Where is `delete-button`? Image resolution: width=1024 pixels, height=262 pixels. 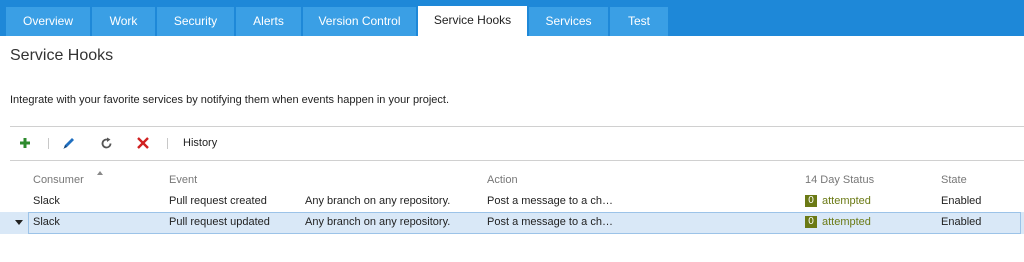 delete-button is located at coordinates (145, 143).